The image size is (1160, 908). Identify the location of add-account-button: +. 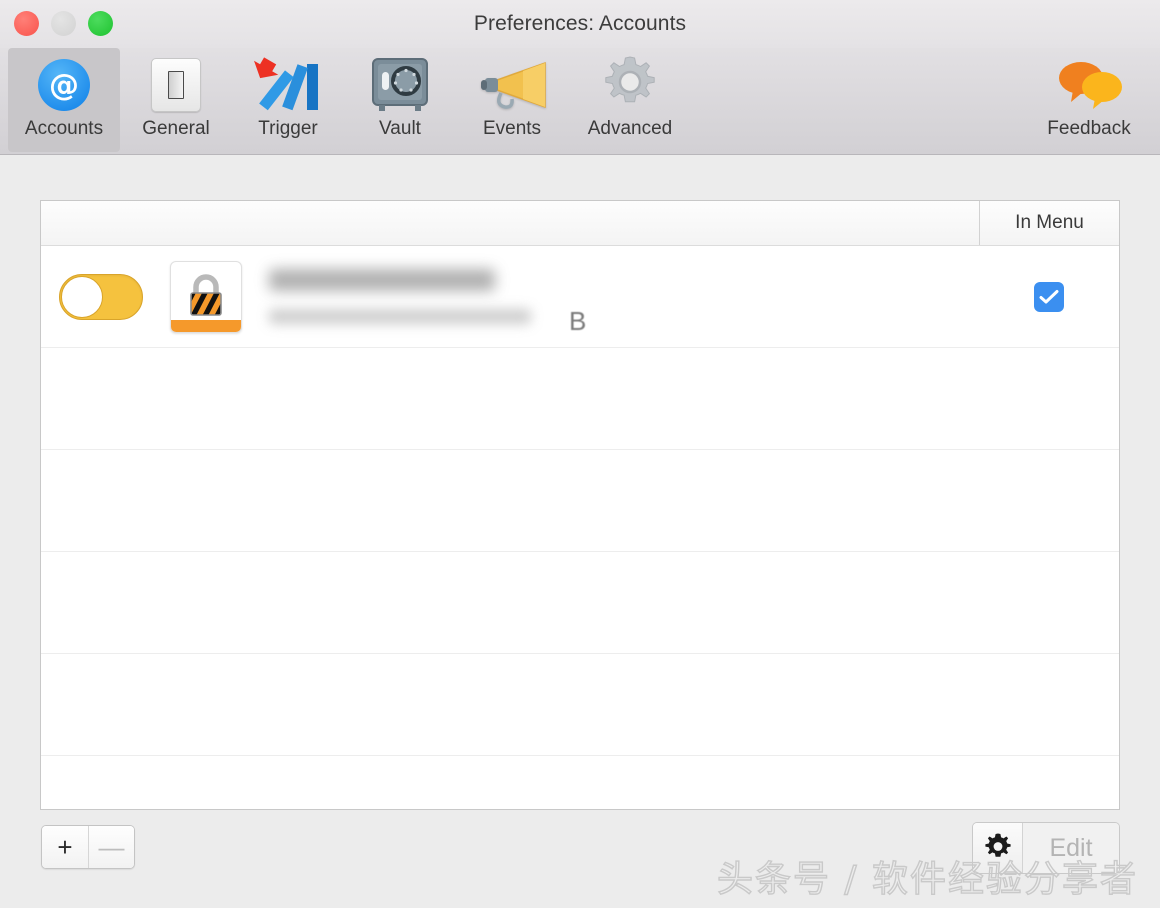
(65, 847).